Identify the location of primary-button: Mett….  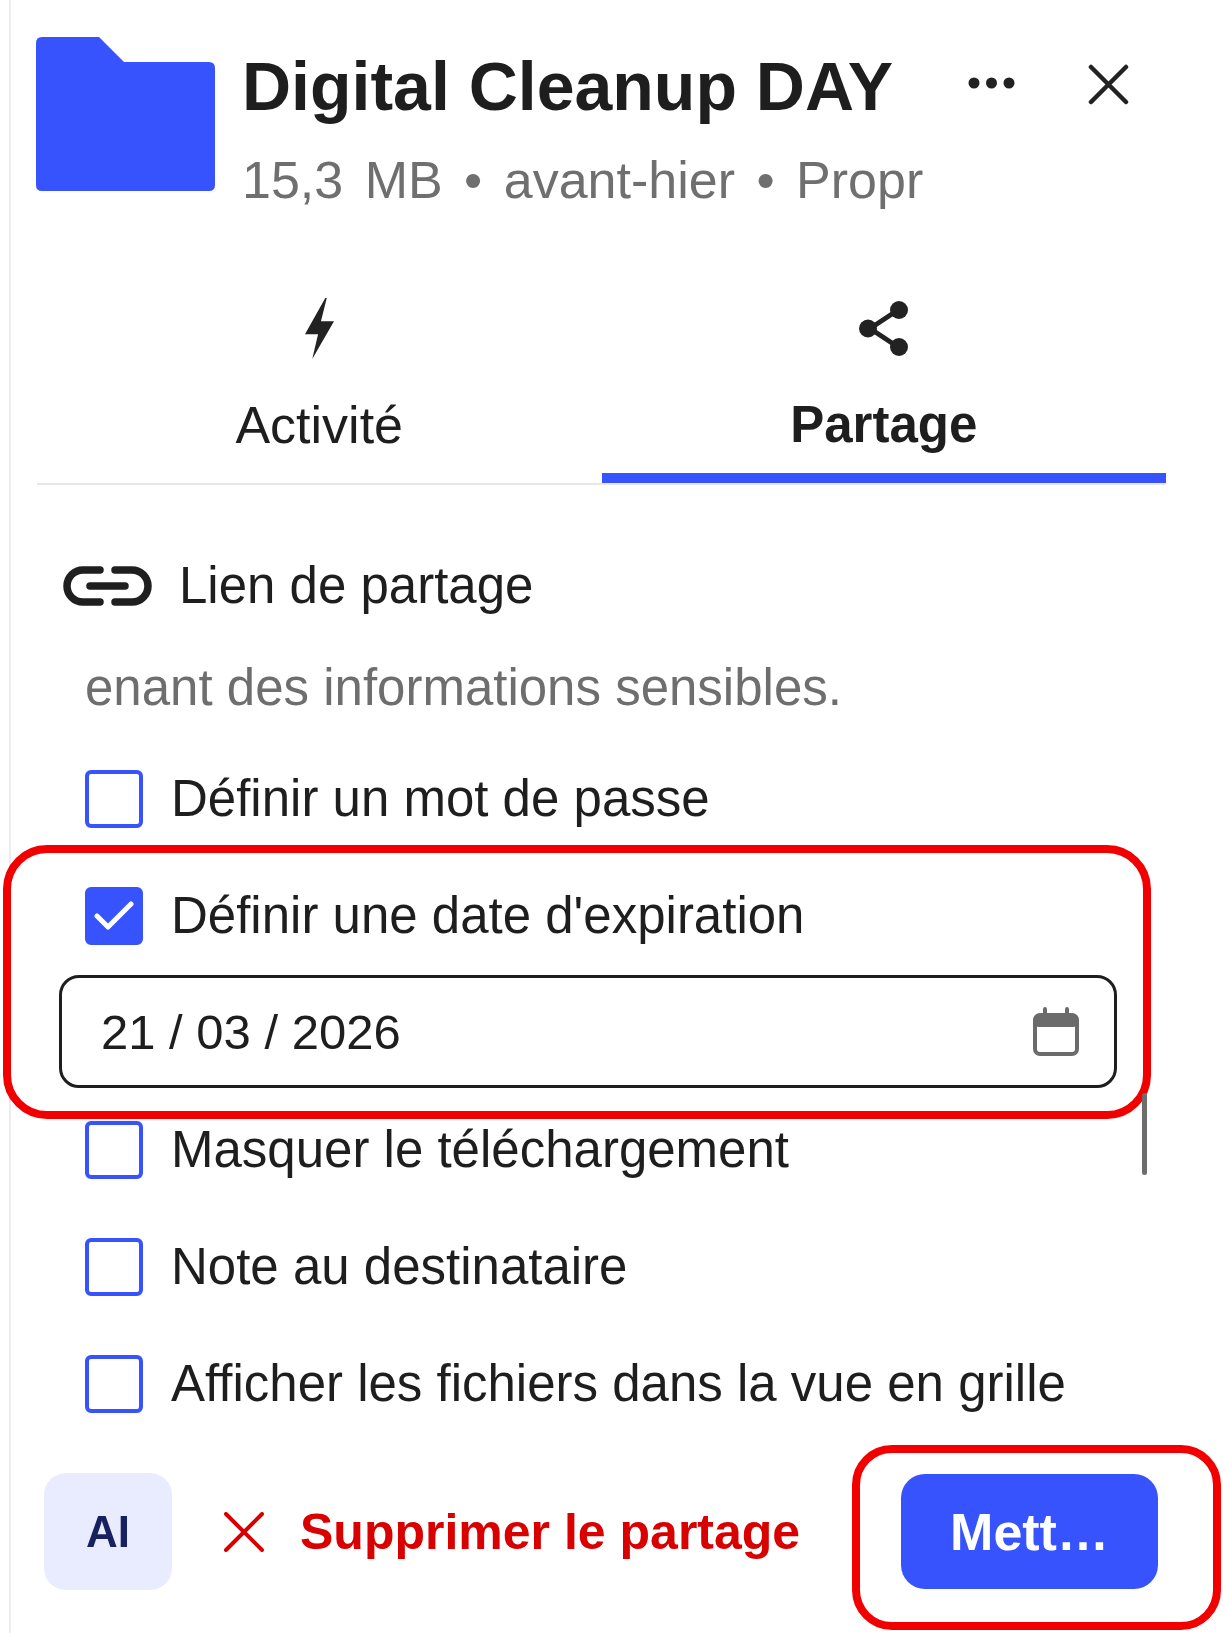
(1029, 1531).